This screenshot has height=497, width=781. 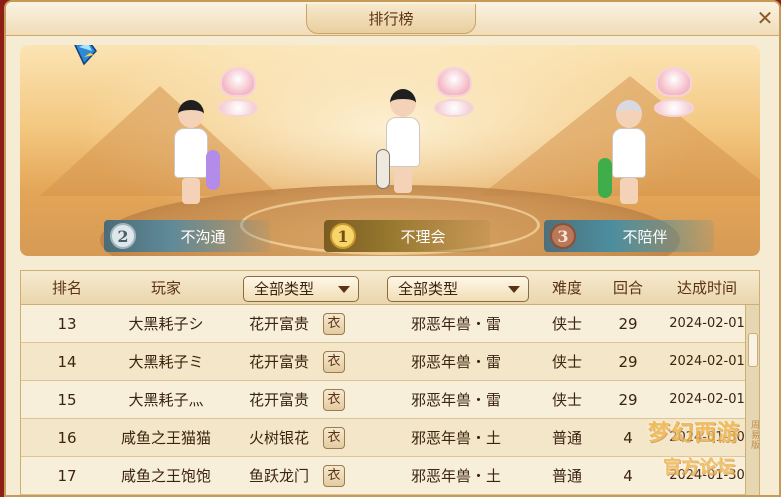 I want to click on close-icon: ✕, so click(x=765, y=18).